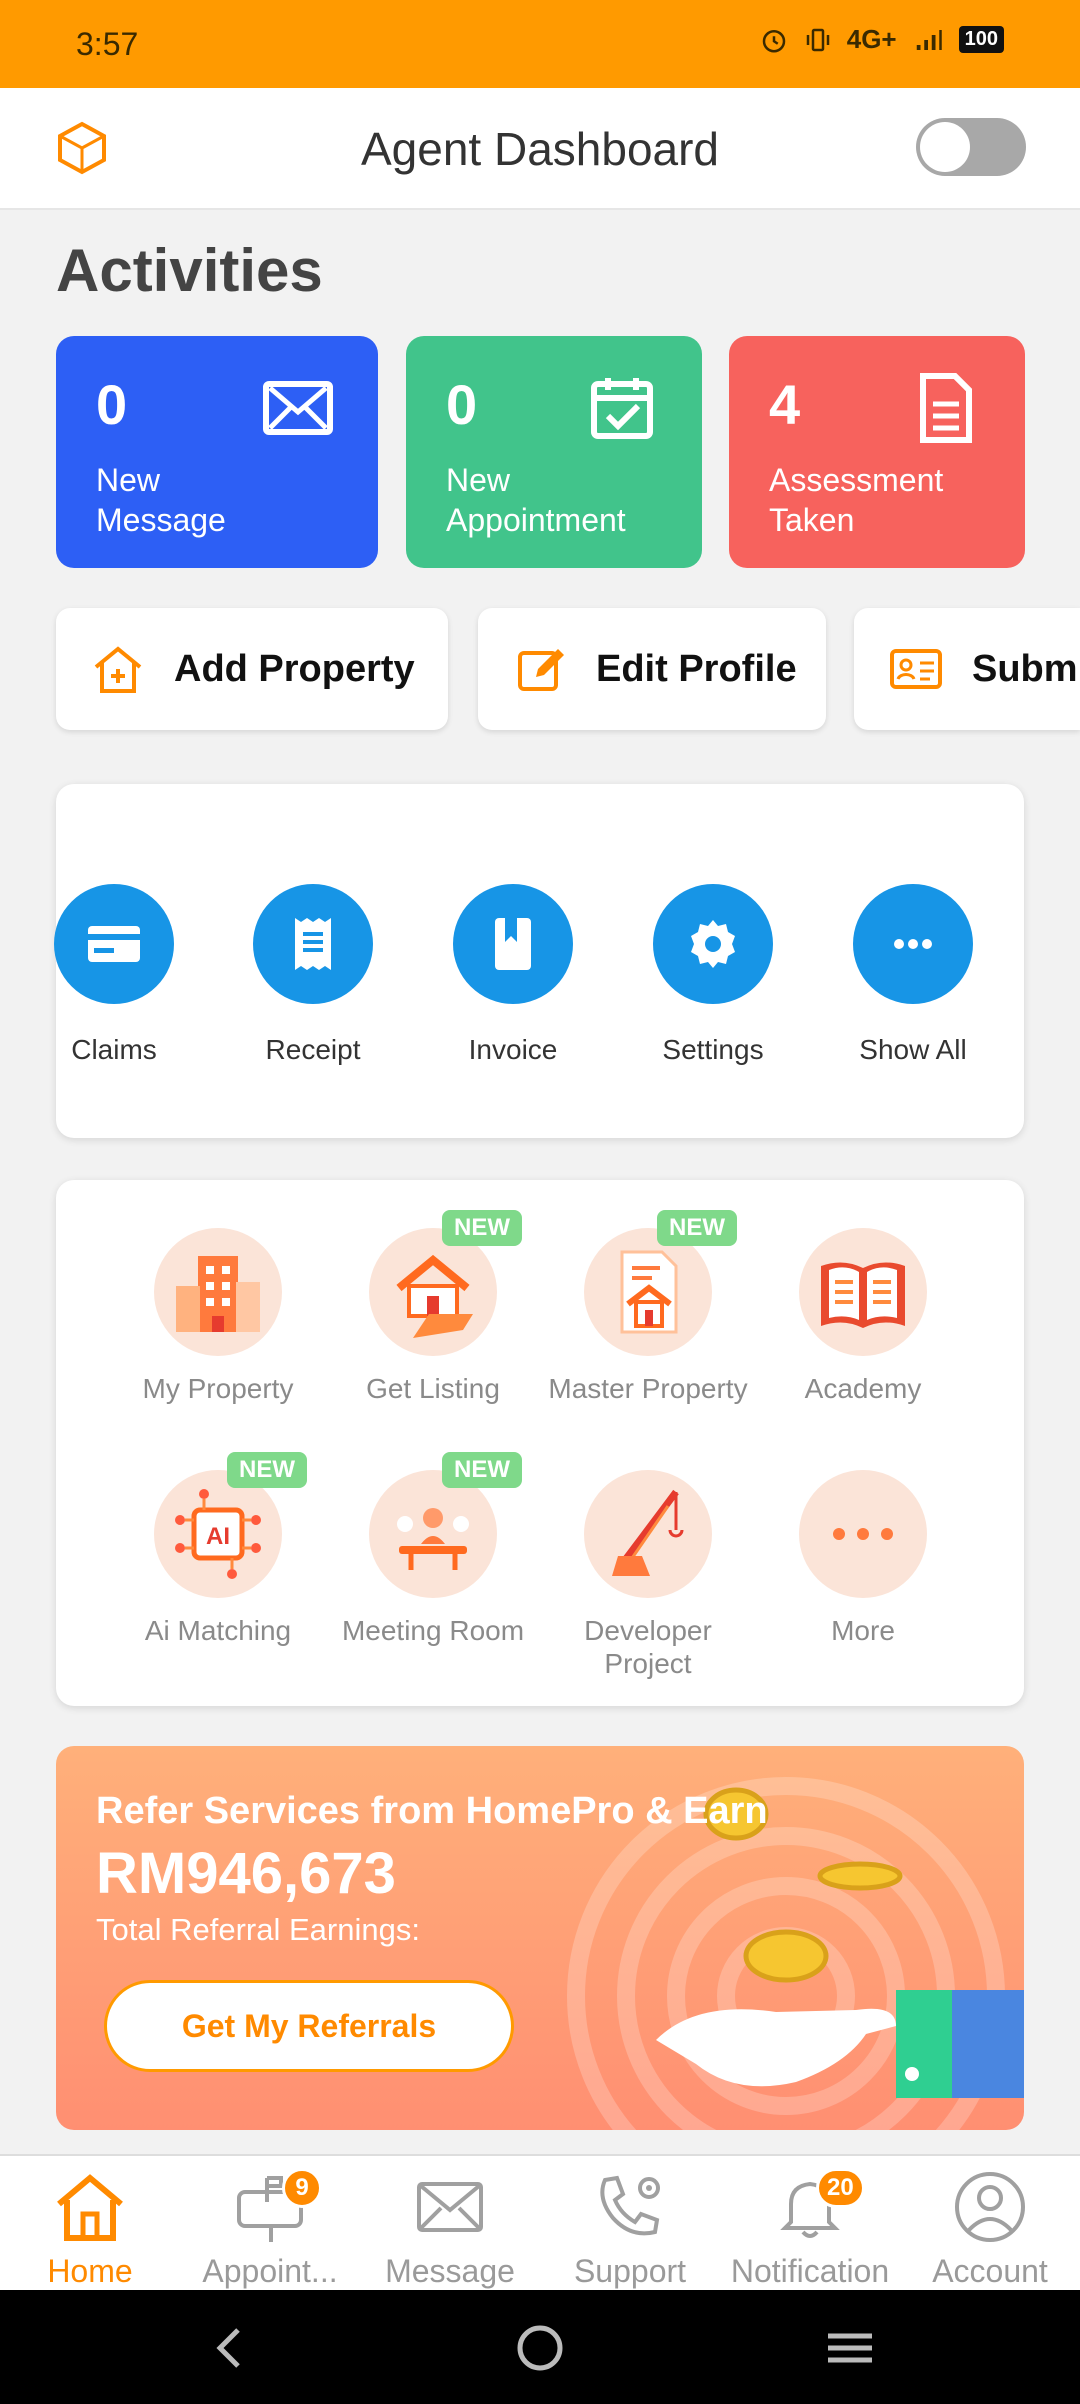 Image resolution: width=1080 pixels, height=2404 pixels. Describe the element at coordinates (967, 669) in the screenshot. I see `submit-button: Submi` at that location.